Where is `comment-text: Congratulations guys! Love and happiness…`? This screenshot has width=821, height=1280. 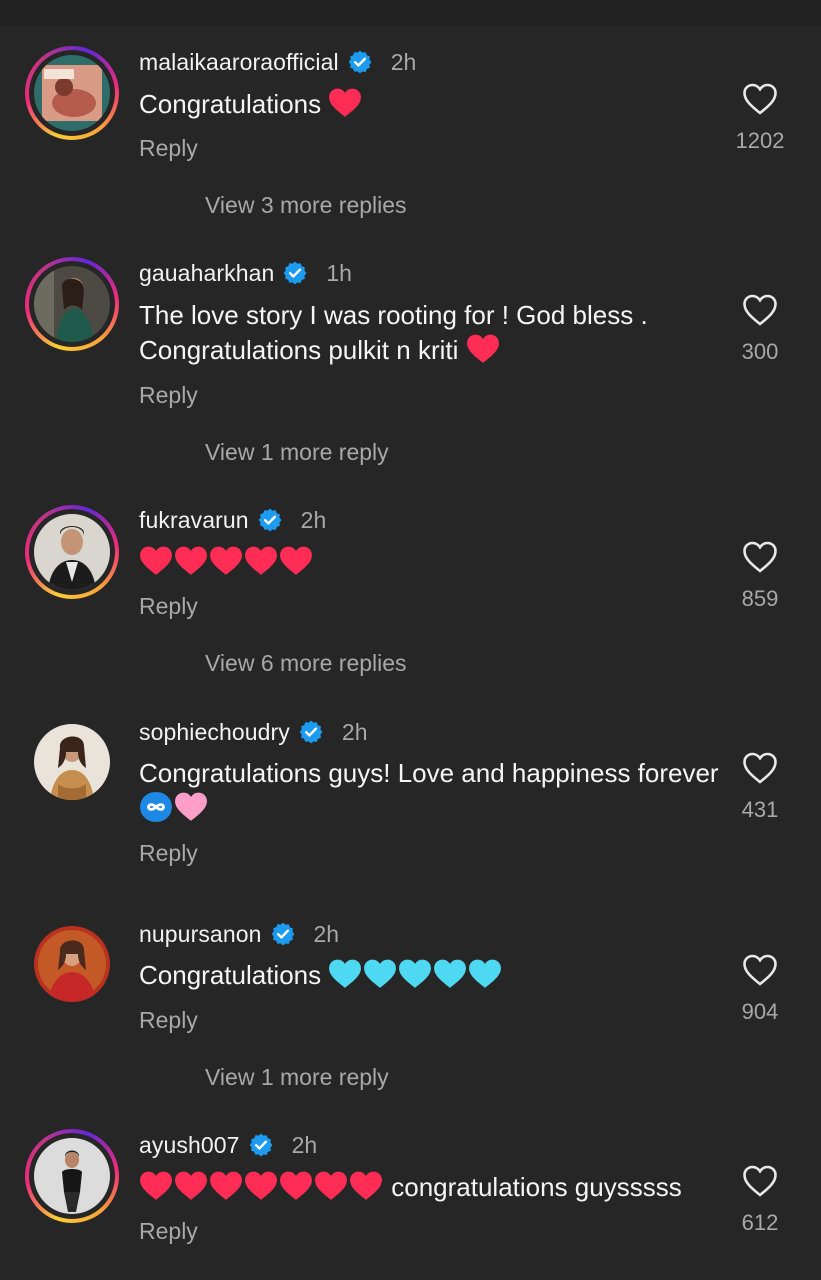
comment-text: Congratulations guys! Love and happiness… is located at coordinates (429, 791).